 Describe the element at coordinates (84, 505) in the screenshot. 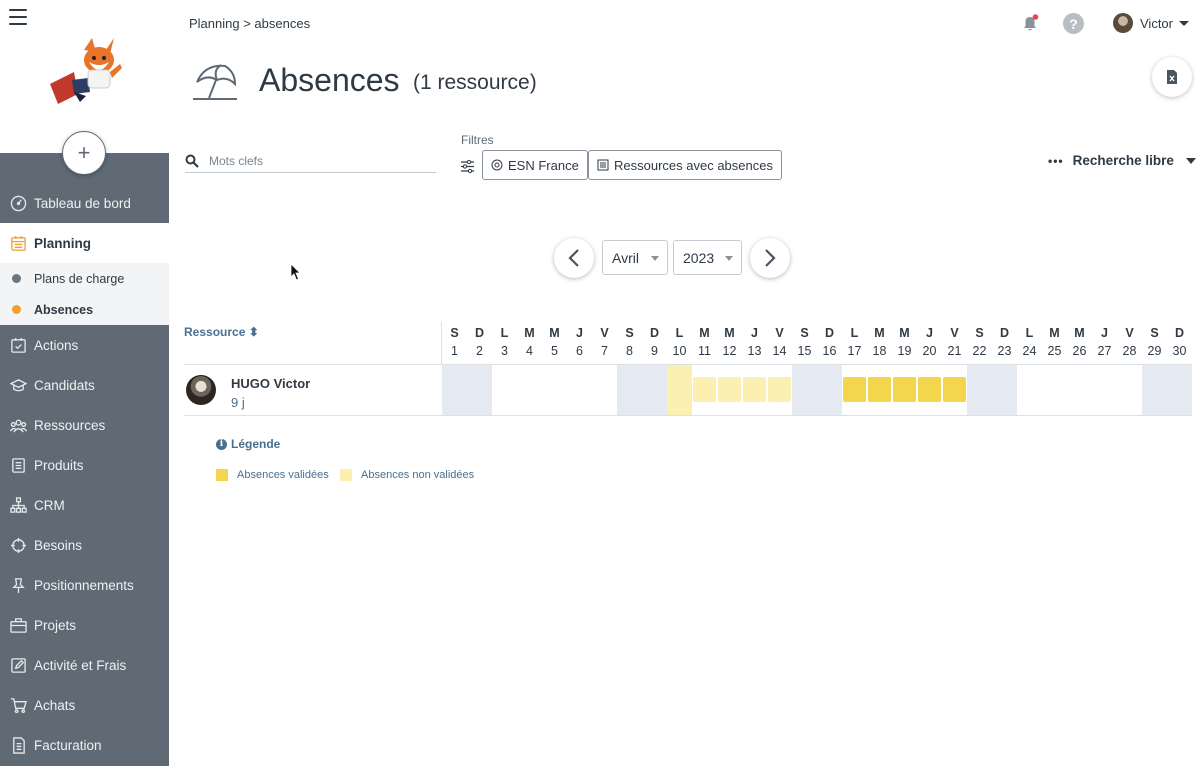

I see `sidebar-item-crm: CRM` at that location.